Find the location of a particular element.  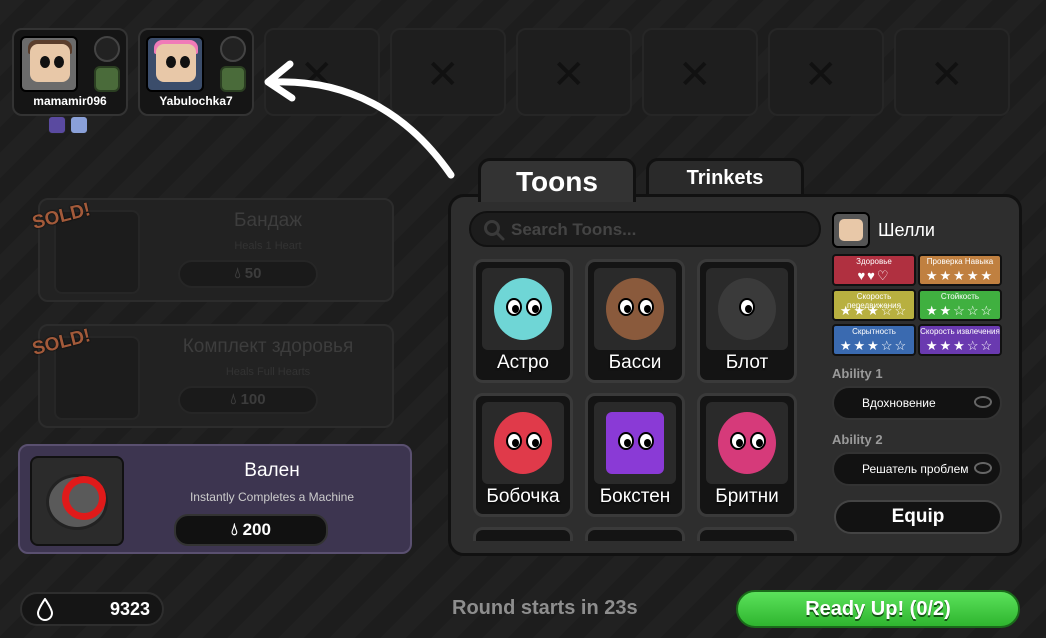

round-timer: Round starts in 23s is located at coordinates (545, 608).